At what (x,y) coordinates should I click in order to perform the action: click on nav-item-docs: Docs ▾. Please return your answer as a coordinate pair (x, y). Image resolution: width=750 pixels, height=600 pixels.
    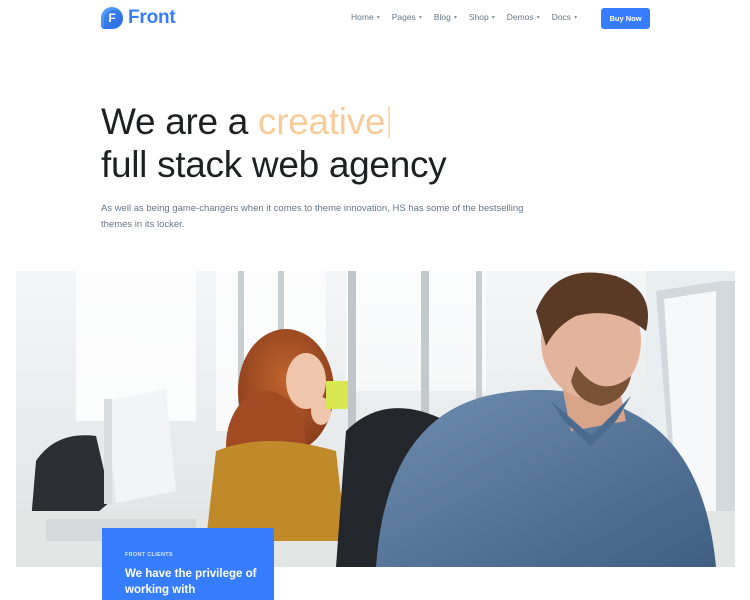
    Looking at the image, I should click on (564, 17).